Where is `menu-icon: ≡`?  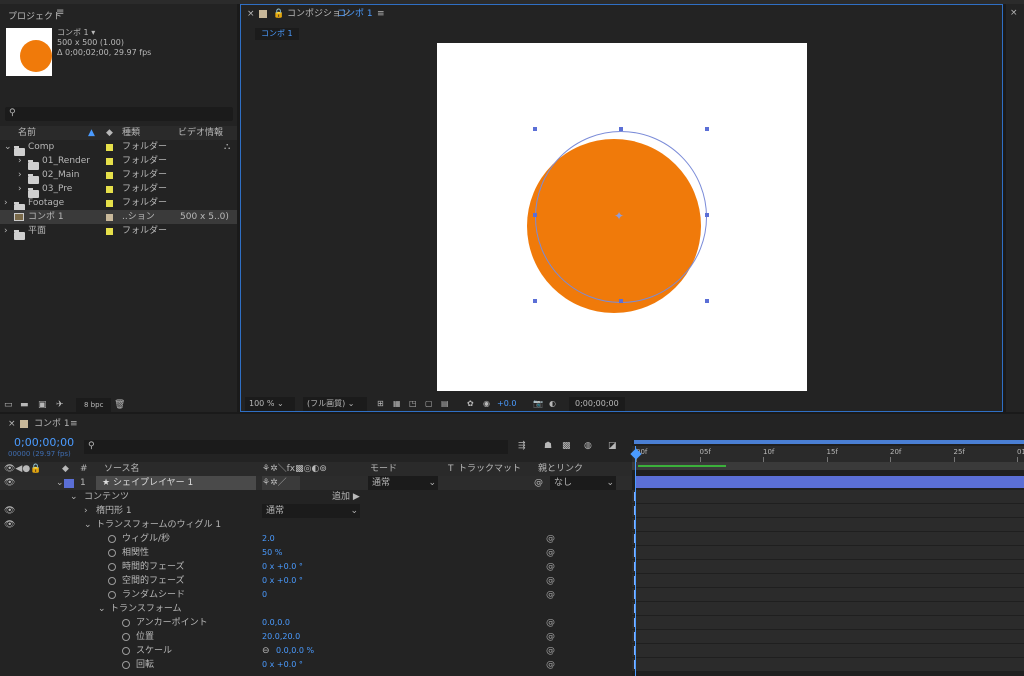
menu-icon: ≡ is located at coordinates (60, 12).